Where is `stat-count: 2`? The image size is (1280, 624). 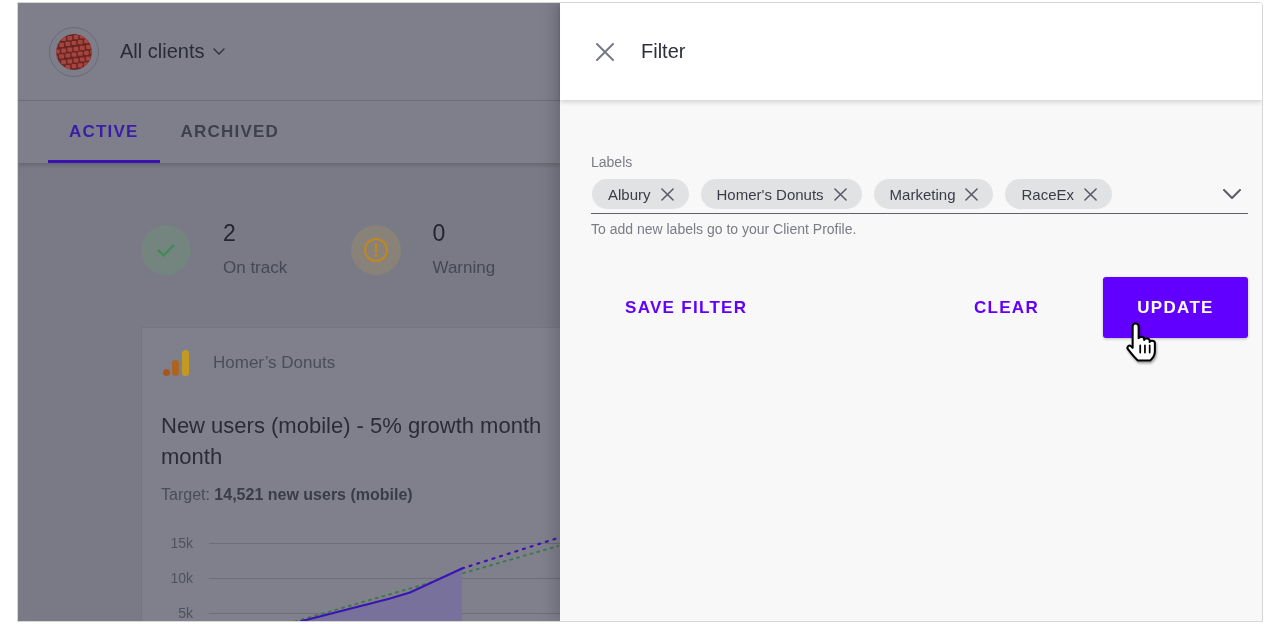 stat-count: 2 is located at coordinates (230, 233).